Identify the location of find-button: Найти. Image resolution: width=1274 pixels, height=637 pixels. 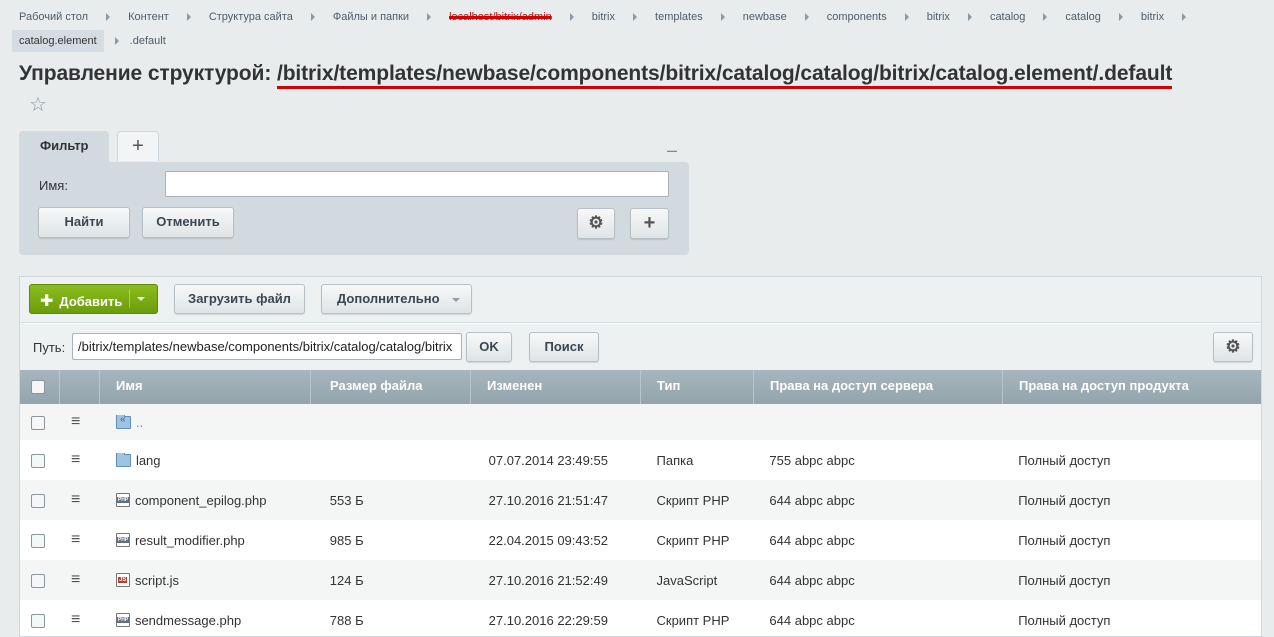
(84, 222).